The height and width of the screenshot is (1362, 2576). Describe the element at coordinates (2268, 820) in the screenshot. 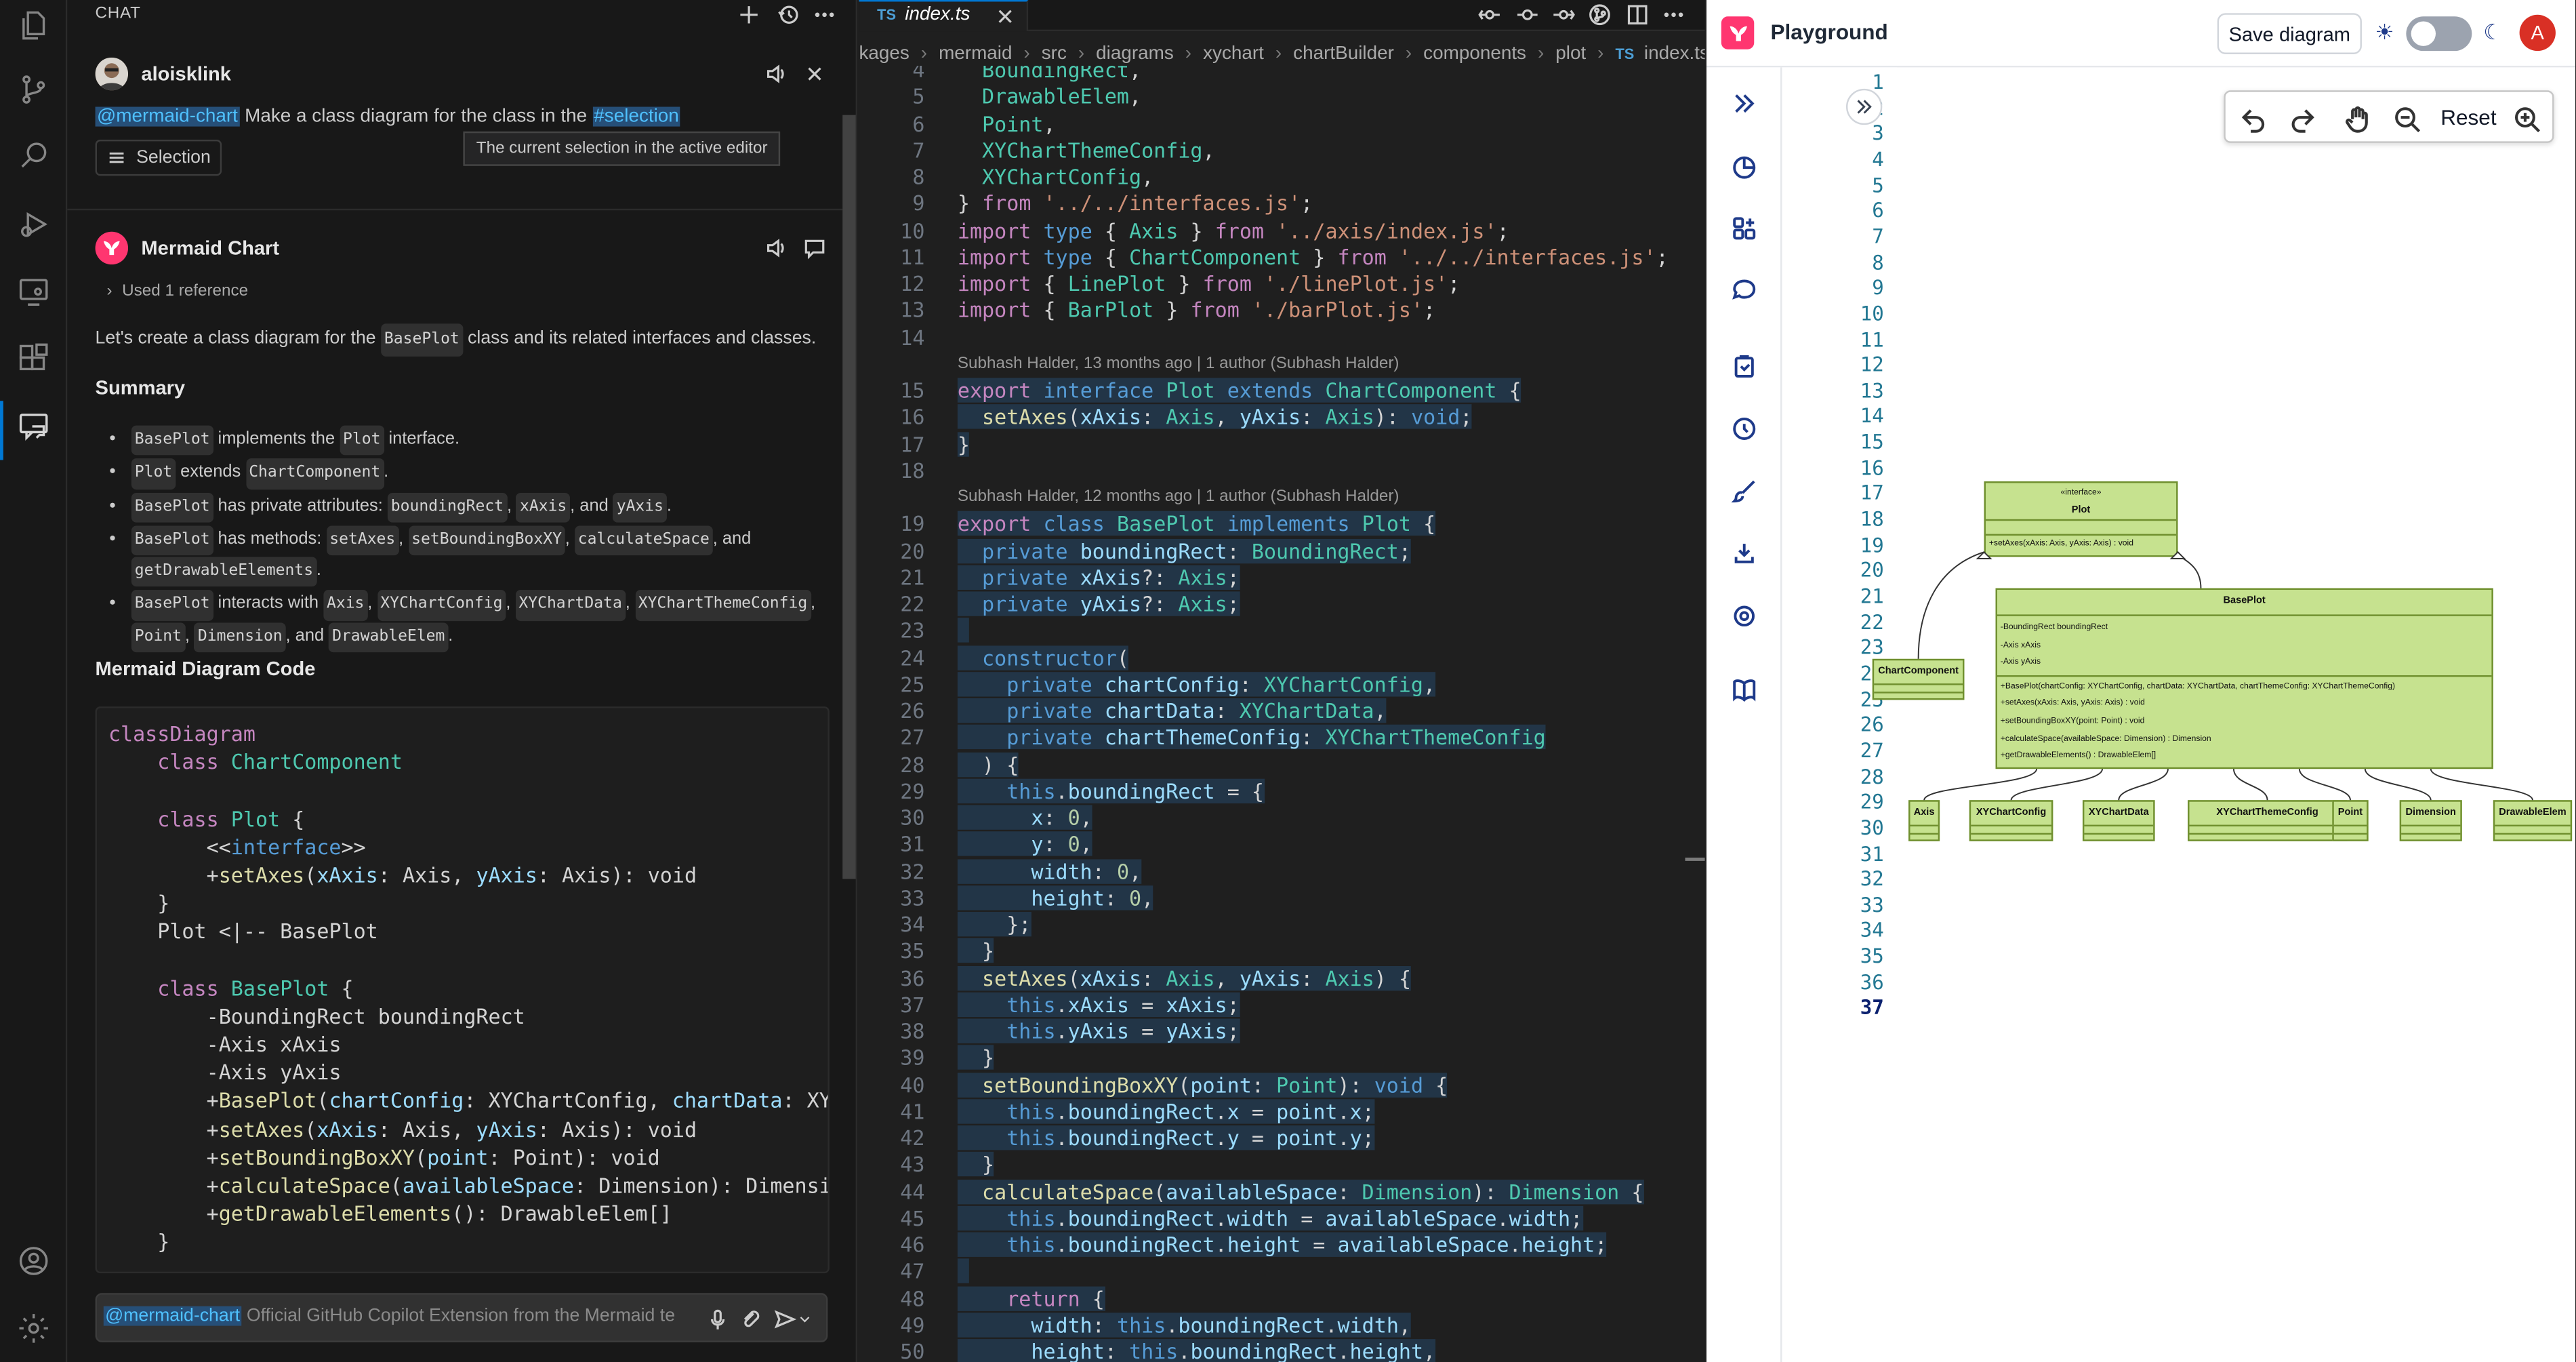

I see `uml-class-xychartthemeconfig: XYChartThemeConfig` at that location.